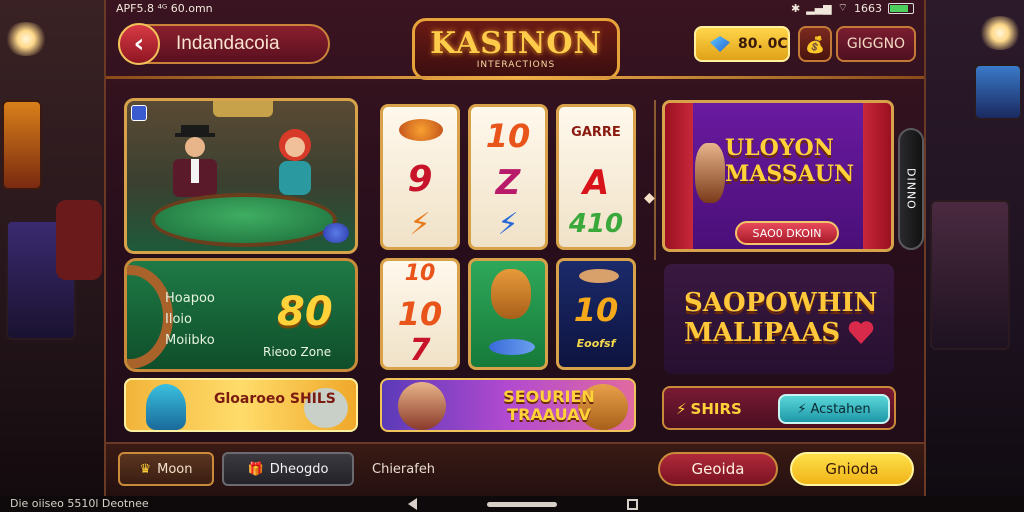  Describe the element at coordinates (145, 469) in the screenshot. I see `crown-icon: ♛` at that location.